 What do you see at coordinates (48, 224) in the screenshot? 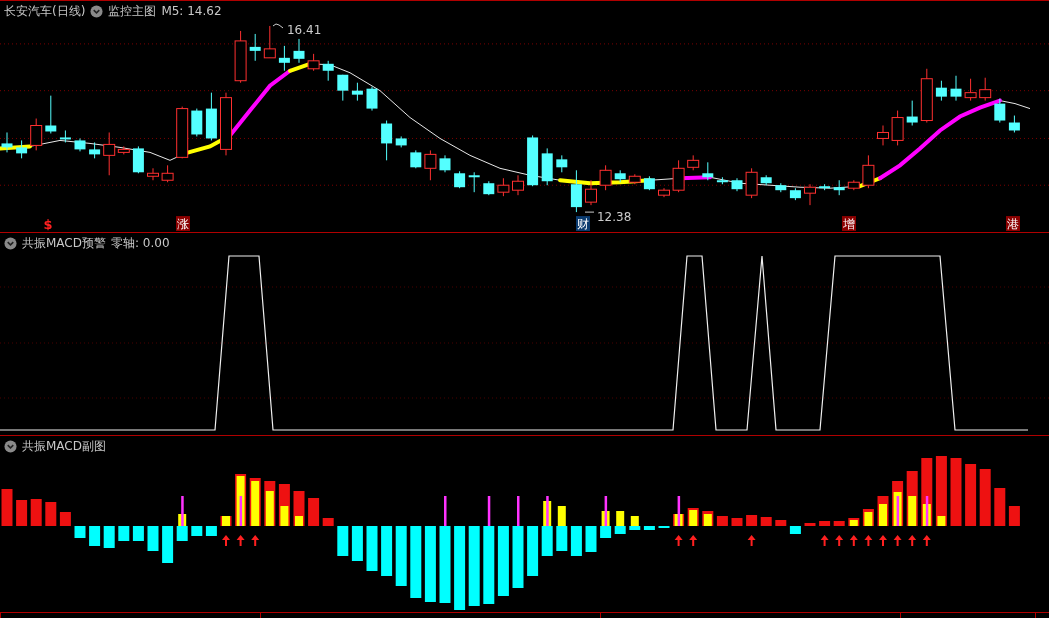
I see `signal-marker: $` at bounding box center [48, 224].